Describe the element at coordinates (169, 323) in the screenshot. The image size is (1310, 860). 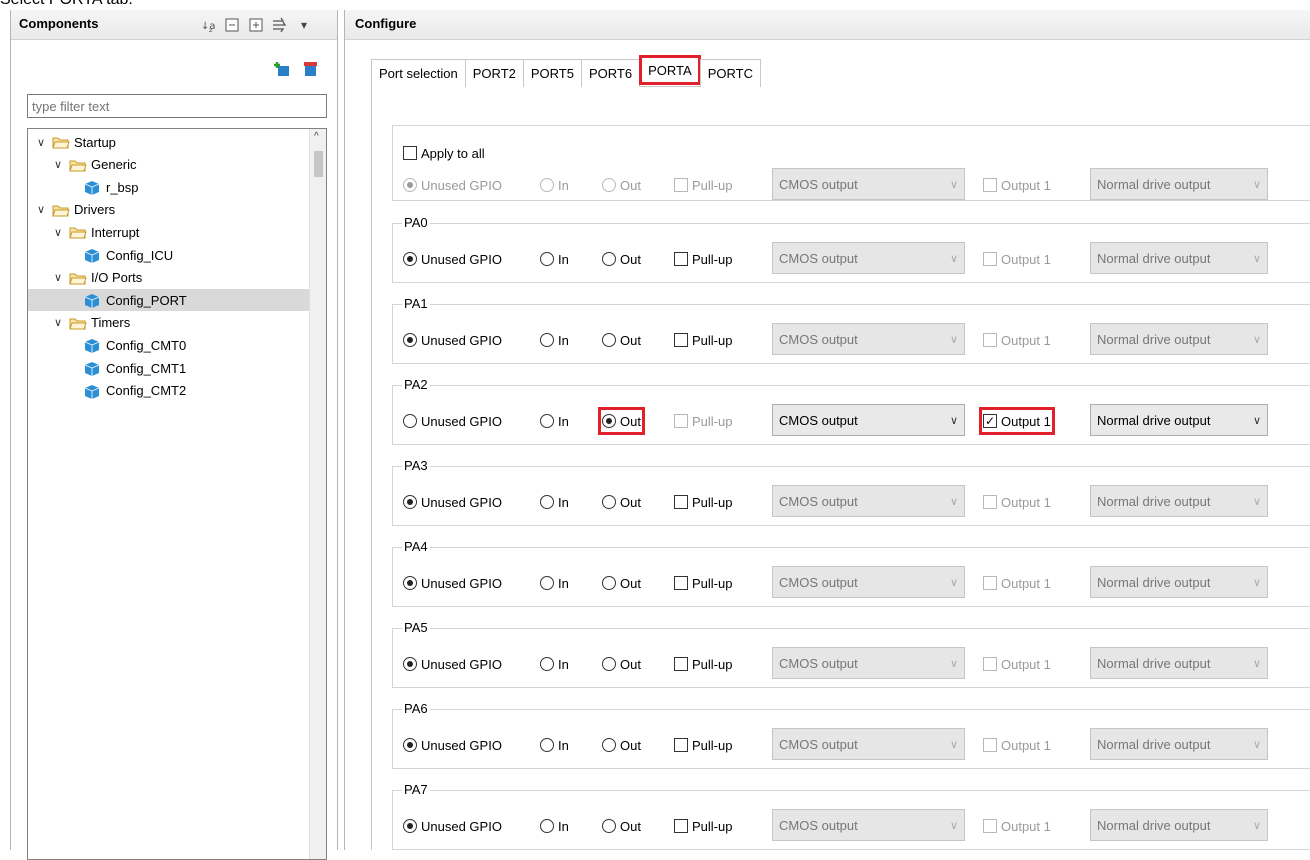
I see `tree-item-timers: ∨ Timers` at that location.